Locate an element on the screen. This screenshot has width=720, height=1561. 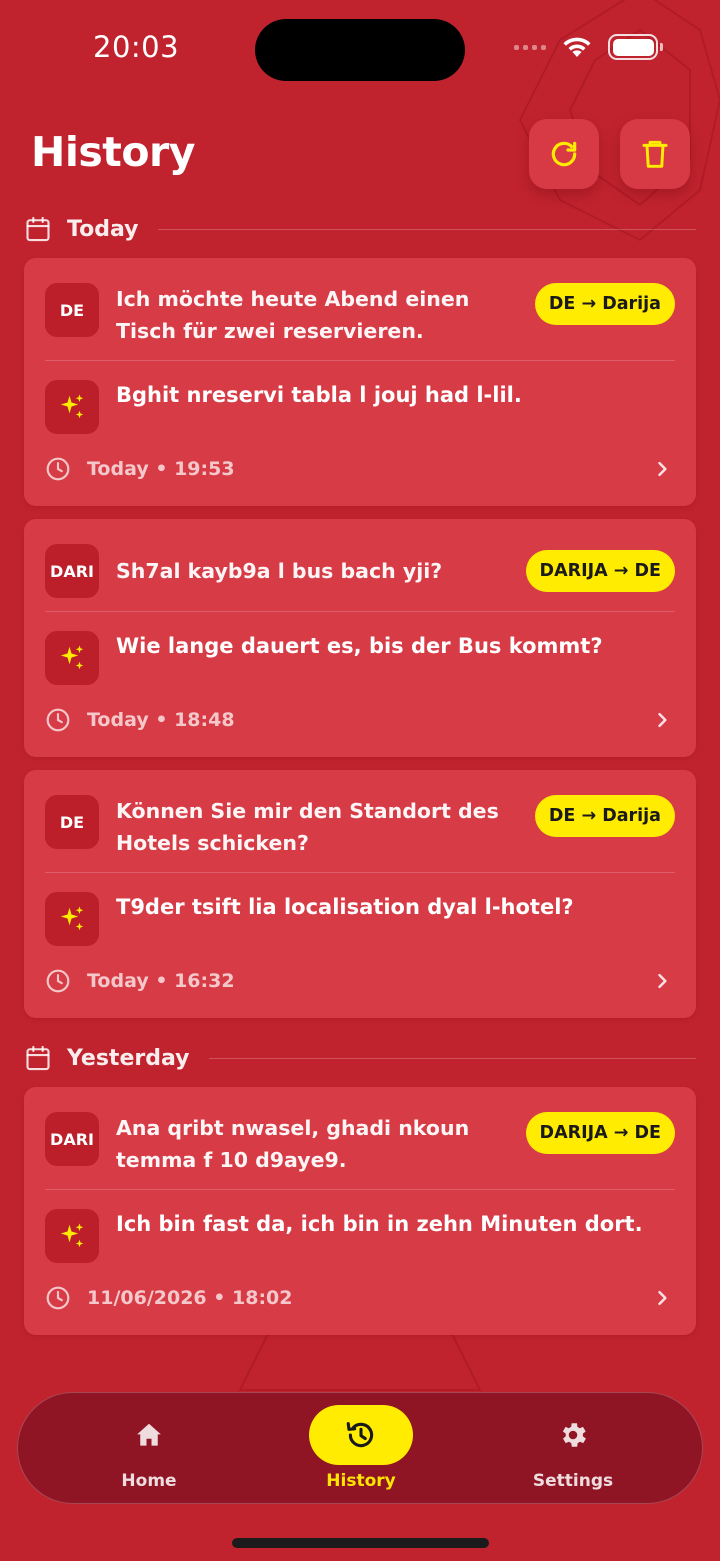
nav-label: Home is located at coordinates (149, 1481).